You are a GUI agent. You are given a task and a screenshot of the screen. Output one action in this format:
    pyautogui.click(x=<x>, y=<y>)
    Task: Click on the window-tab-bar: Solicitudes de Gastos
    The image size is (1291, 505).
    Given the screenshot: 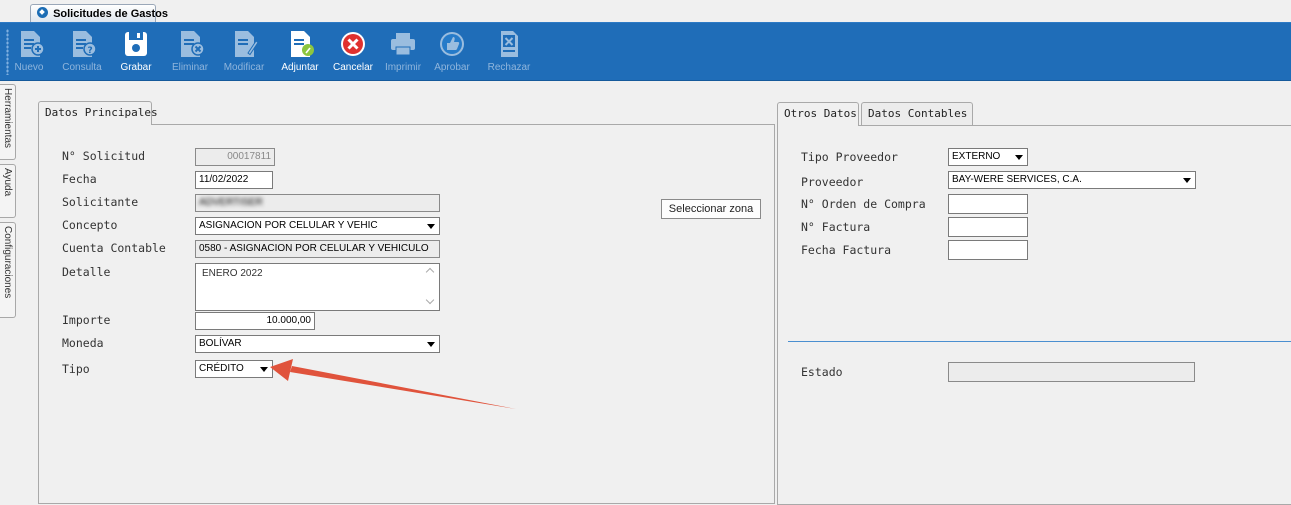 What is the action you would take?
    pyautogui.click(x=645, y=11)
    